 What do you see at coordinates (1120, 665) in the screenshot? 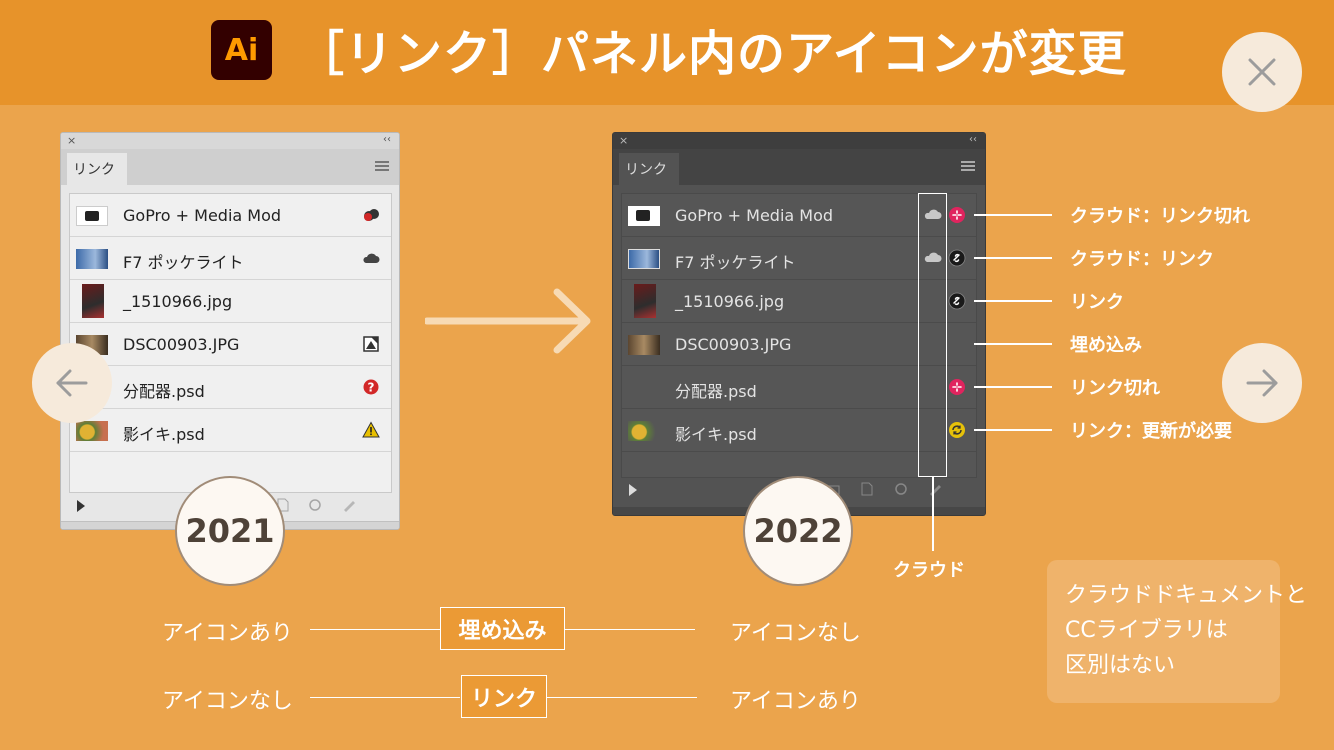
I see `note-line: 区別はない` at bounding box center [1120, 665].